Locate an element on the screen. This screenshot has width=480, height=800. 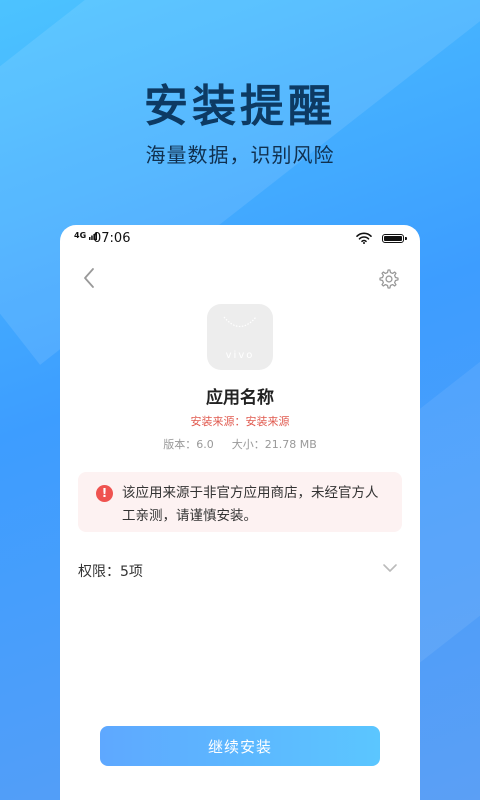
app-size: 大小：21.78 MB is located at coordinates (274, 444).